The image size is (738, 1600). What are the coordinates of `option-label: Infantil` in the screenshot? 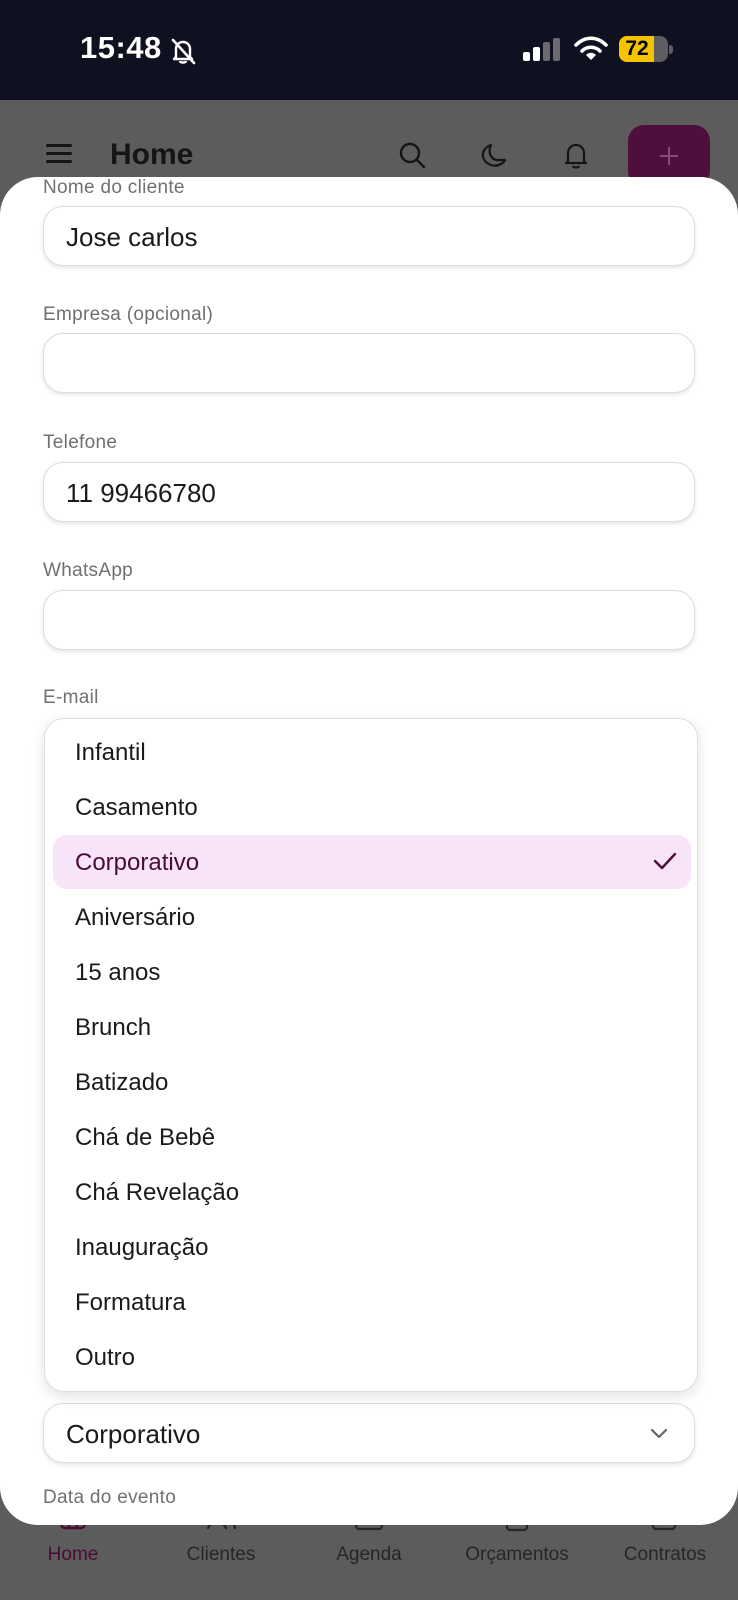 It's located at (110, 752).